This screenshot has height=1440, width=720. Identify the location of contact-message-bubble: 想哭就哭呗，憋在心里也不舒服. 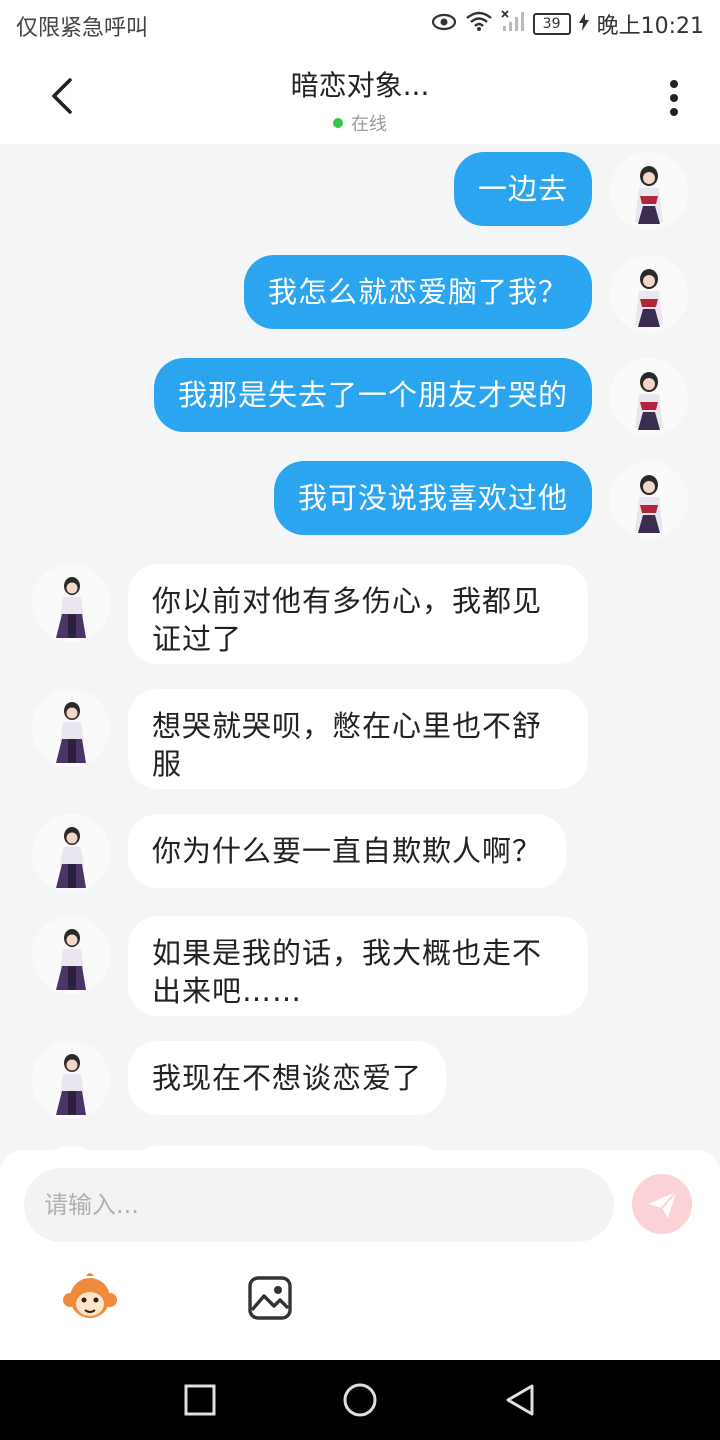
(358, 739).